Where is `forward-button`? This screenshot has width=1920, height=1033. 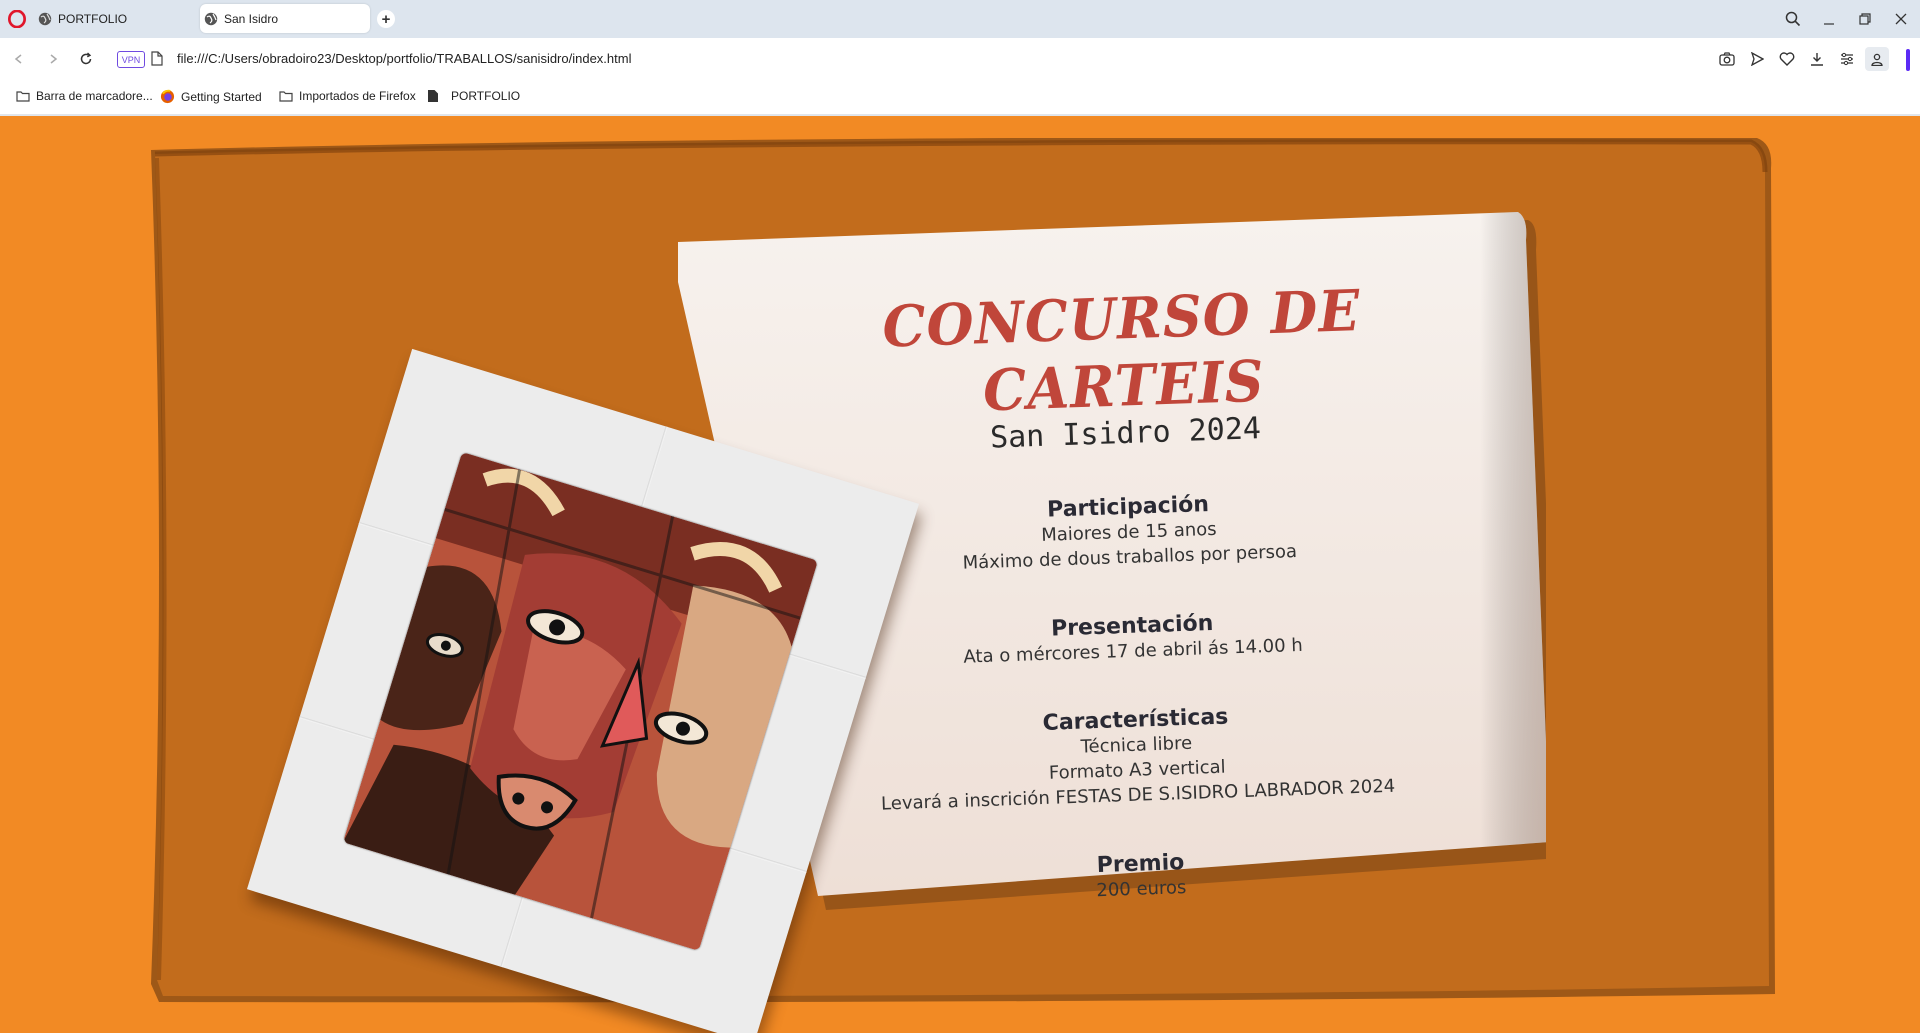
forward-button is located at coordinates (53, 59).